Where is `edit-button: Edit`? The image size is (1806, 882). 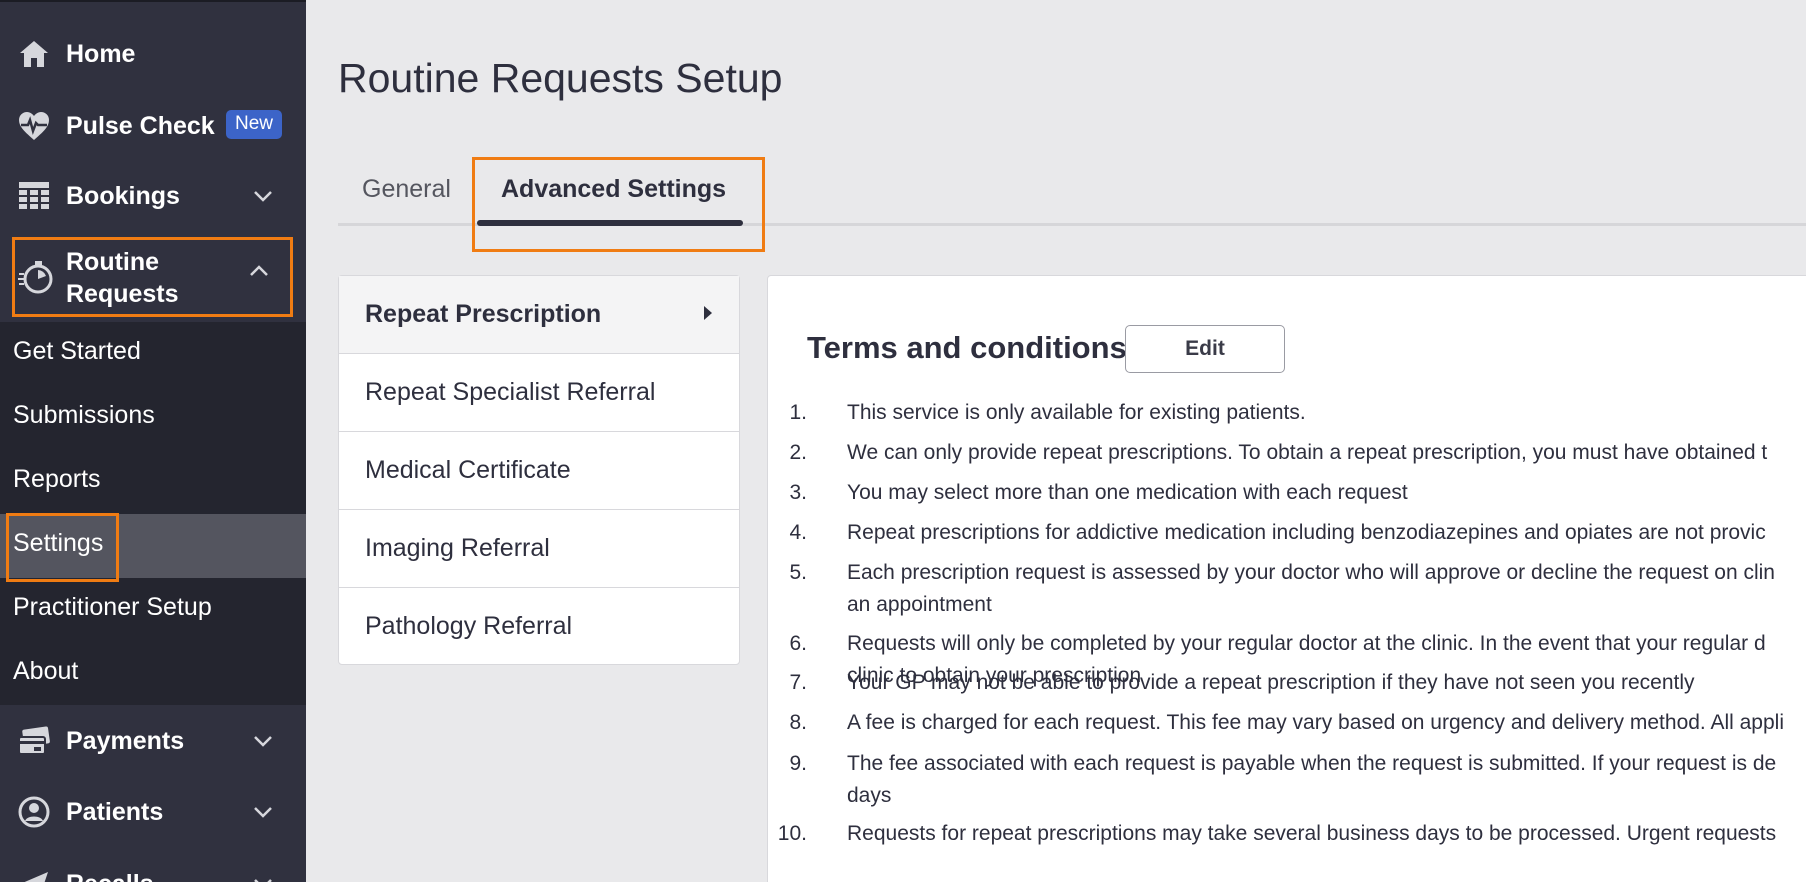
edit-button: Edit is located at coordinates (1205, 349).